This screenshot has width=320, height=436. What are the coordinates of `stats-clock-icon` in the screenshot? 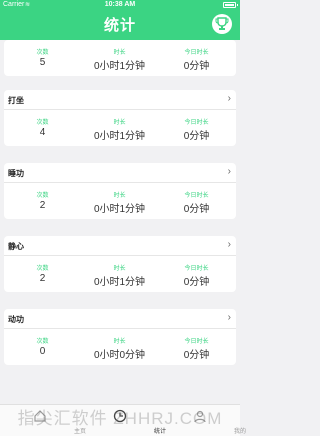 It's located at (120, 416).